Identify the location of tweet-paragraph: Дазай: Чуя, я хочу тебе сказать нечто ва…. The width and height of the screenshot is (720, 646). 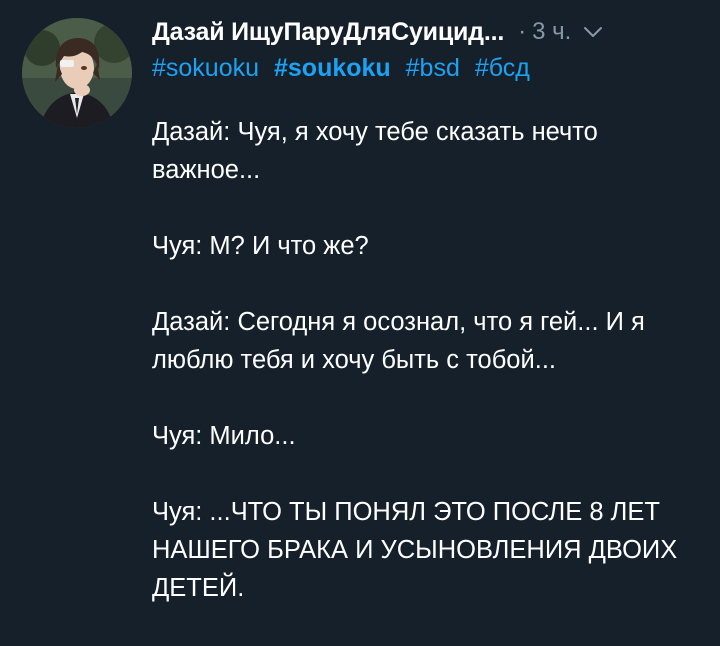
(375, 151).